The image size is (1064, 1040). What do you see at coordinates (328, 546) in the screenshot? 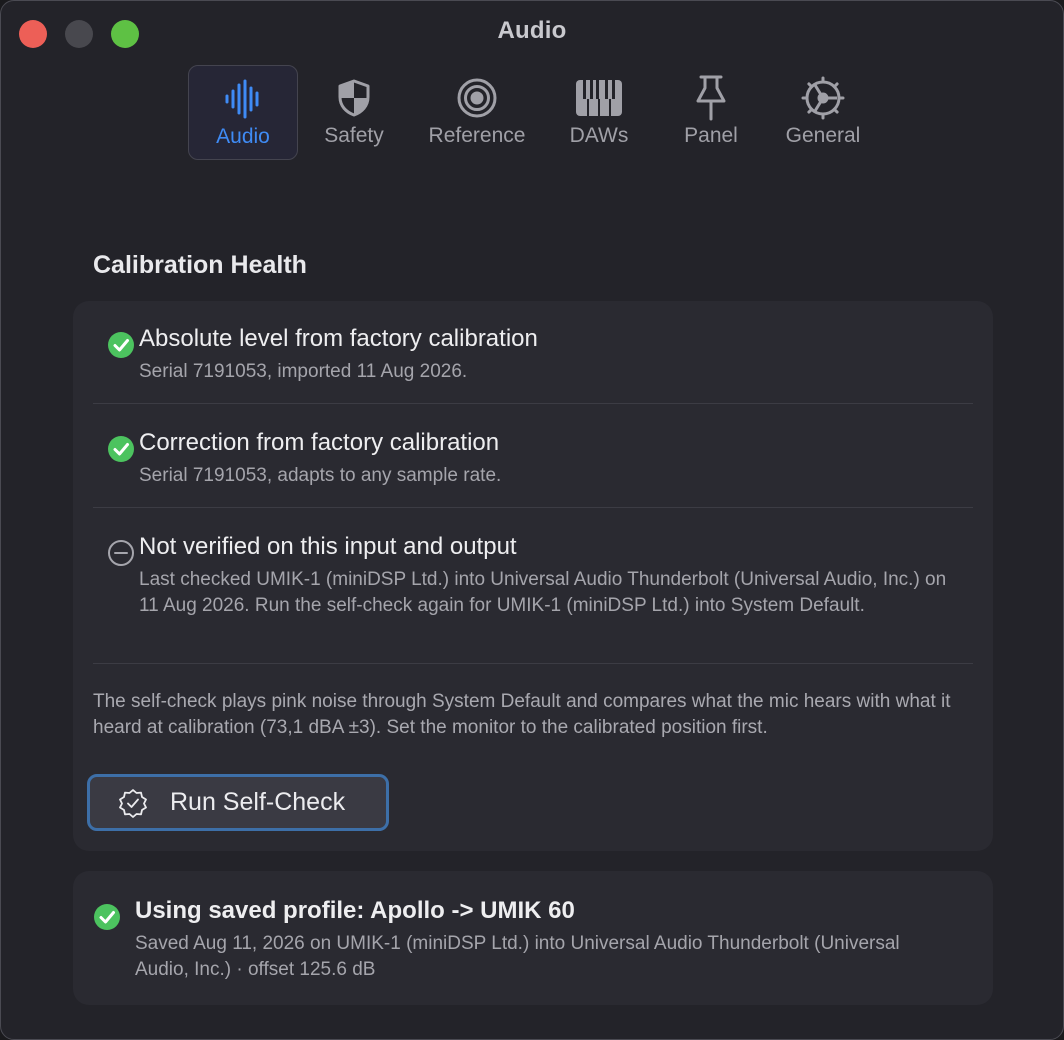
I see `status-title: Not verified on this input and output` at bounding box center [328, 546].